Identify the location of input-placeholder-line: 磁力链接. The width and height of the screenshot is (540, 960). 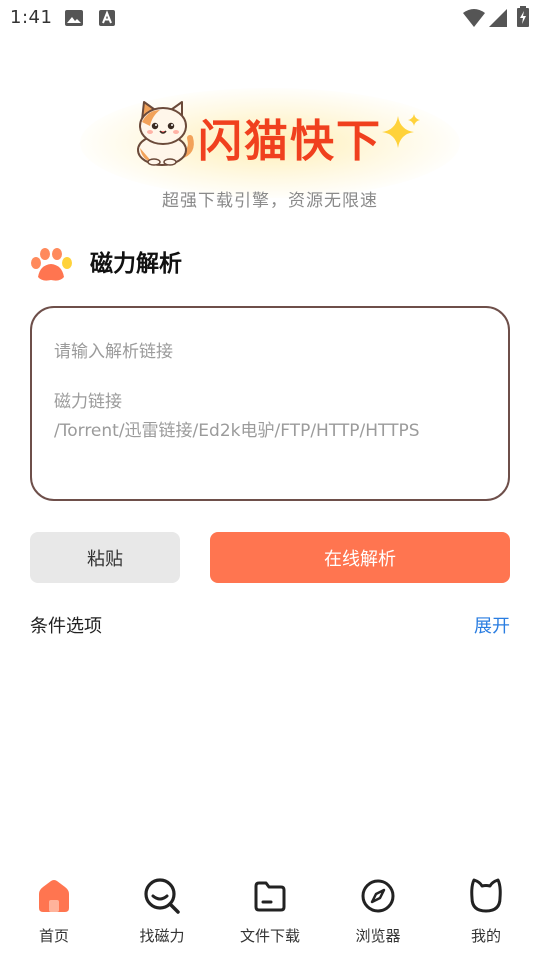
(88, 402).